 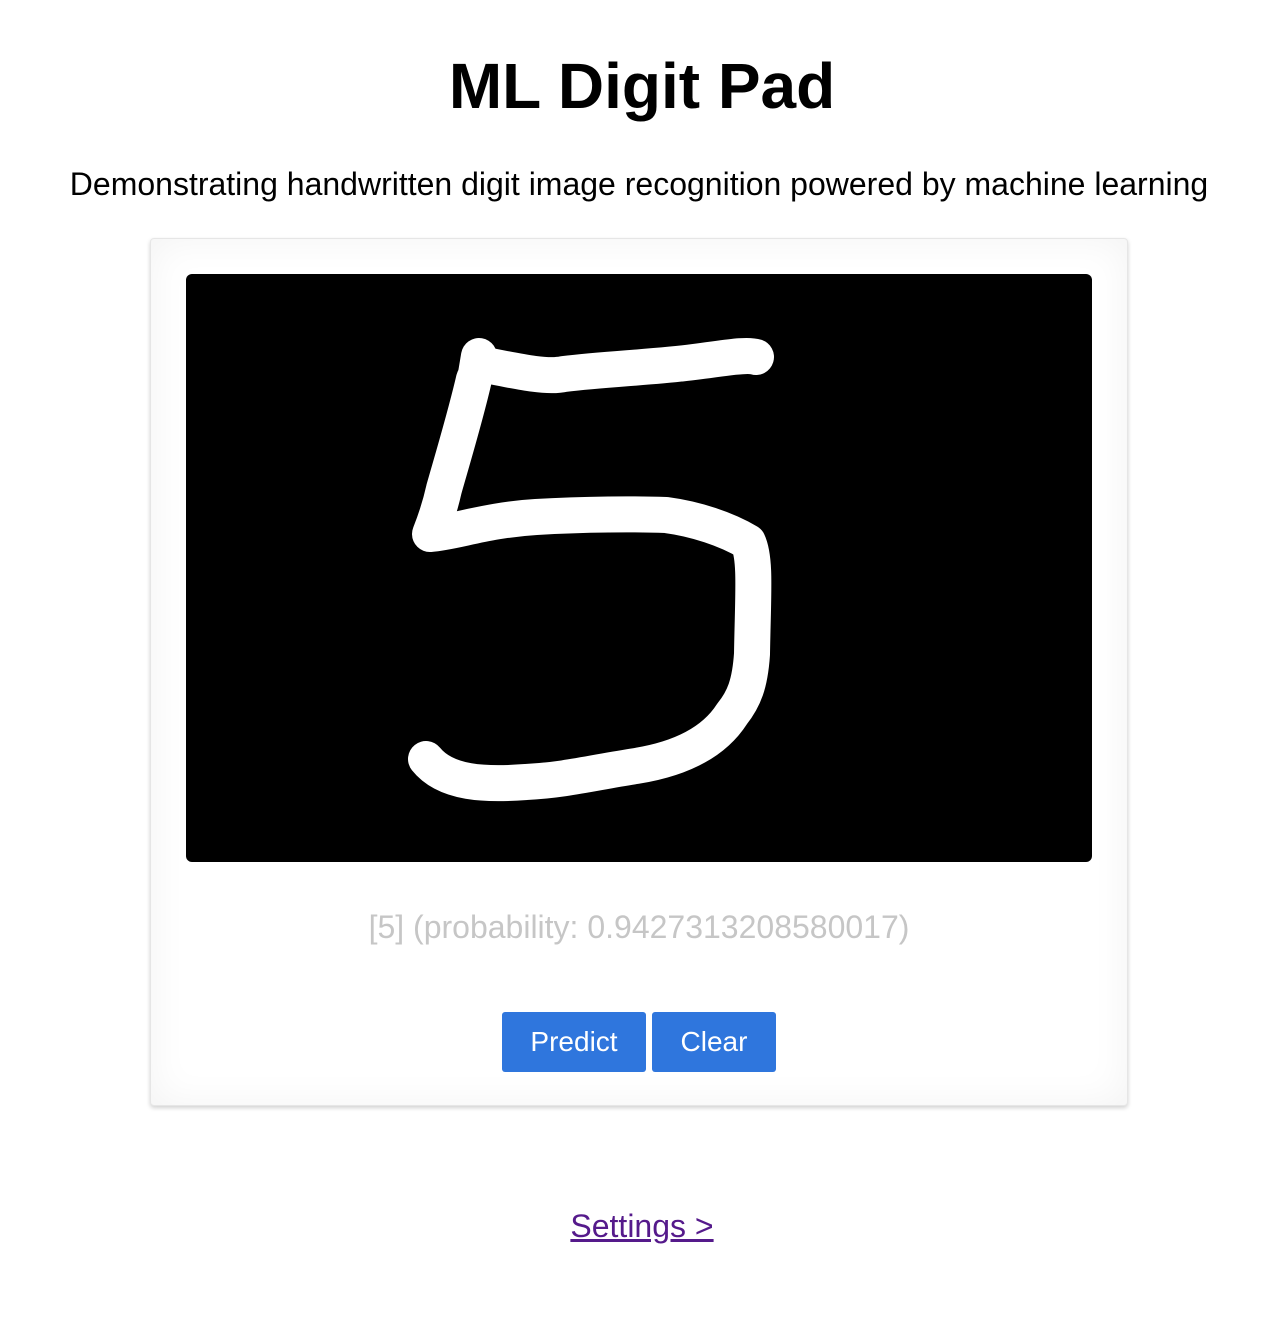 What do you see at coordinates (714, 1042) in the screenshot?
I see `clear-button: Clear` at bounding box center [714, 1042].